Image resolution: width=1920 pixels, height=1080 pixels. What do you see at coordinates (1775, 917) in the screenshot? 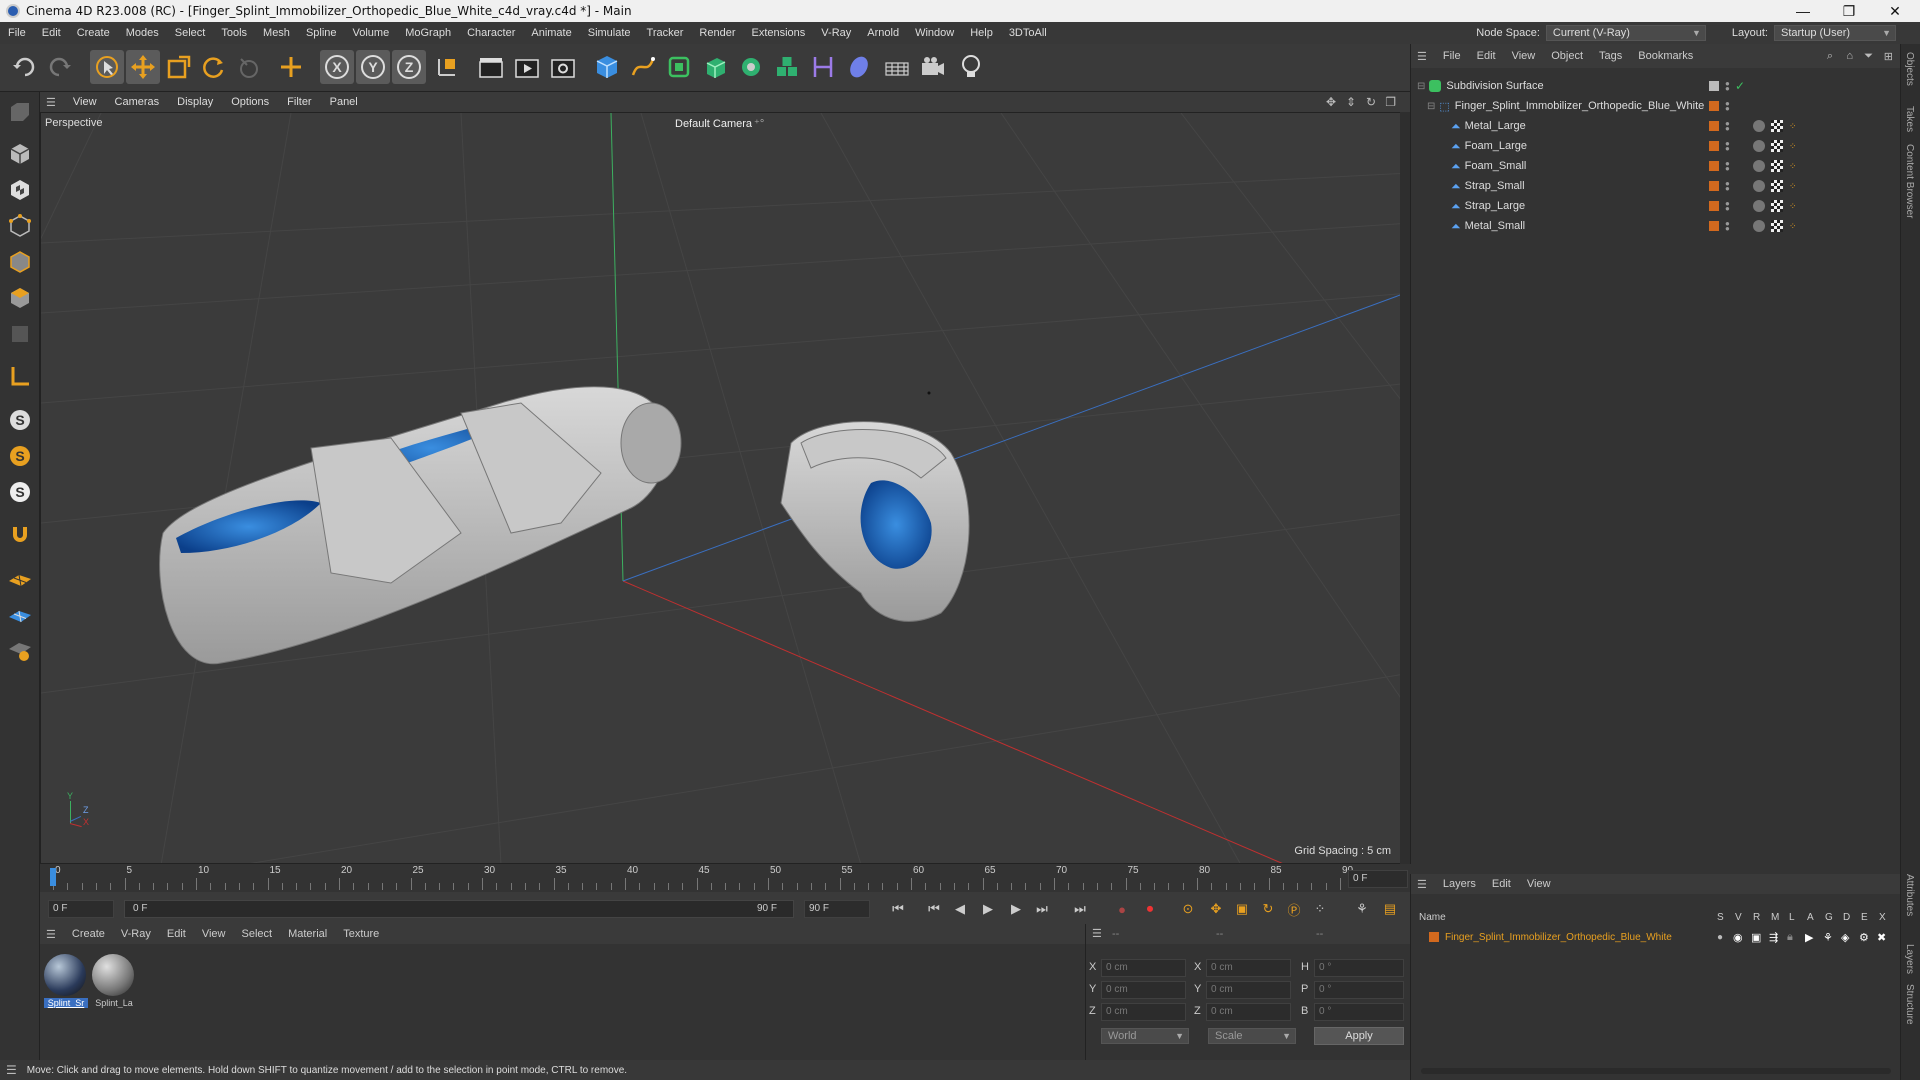
I see `flag-manager: M` at bounding box center [1775, 917].